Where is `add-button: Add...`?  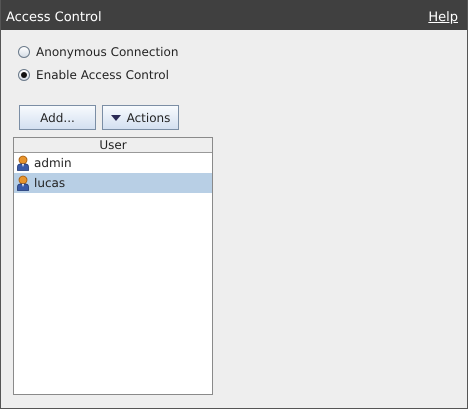
add-button: Add... is located at coordinates (57, 117).